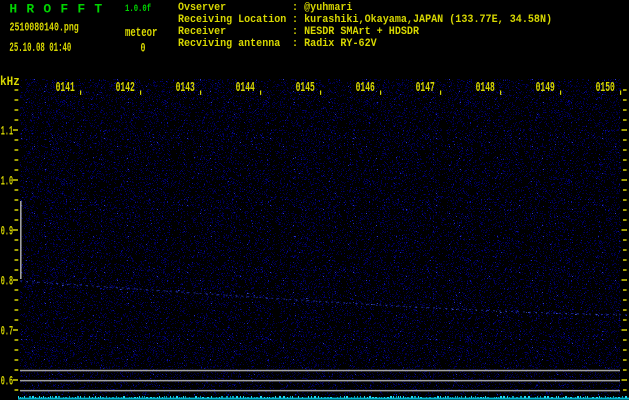  What do you see at coordinates (232, 20) in the screenshot?
I see `svg-text: Receiving Location` at bounding box center [232, 20].